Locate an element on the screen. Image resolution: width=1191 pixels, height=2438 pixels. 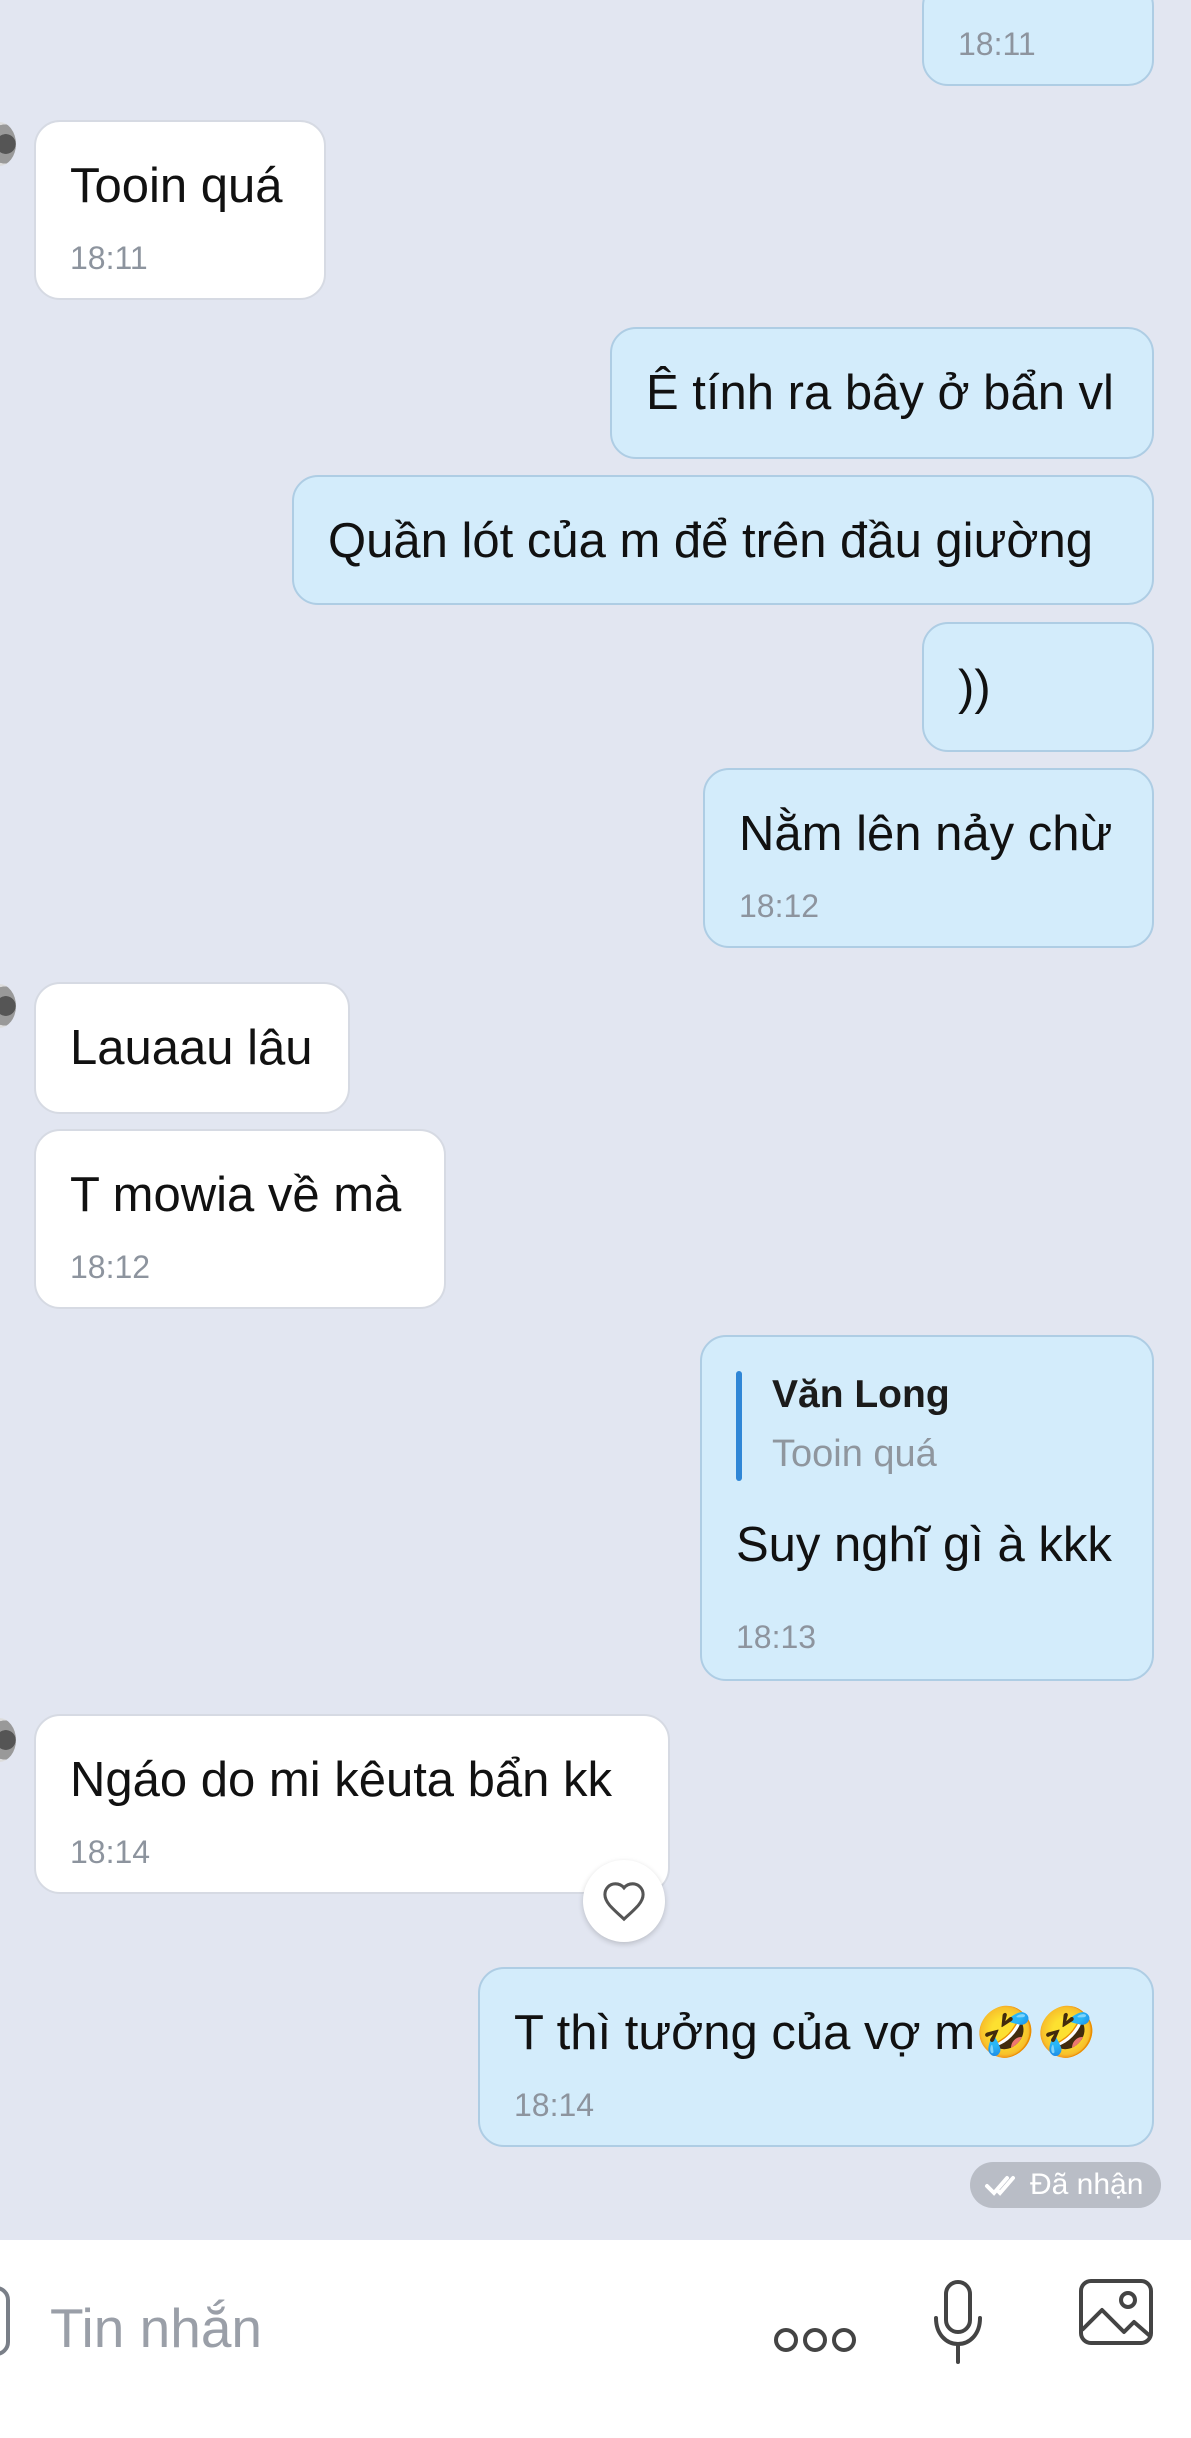
reaction-button is located at coordinates (624, 1901).